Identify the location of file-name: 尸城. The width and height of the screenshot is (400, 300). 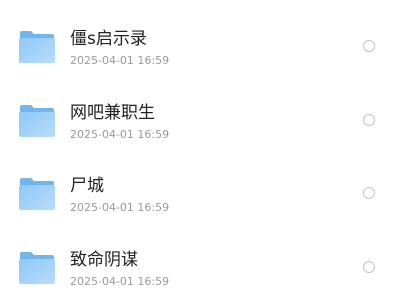
(87, 186).